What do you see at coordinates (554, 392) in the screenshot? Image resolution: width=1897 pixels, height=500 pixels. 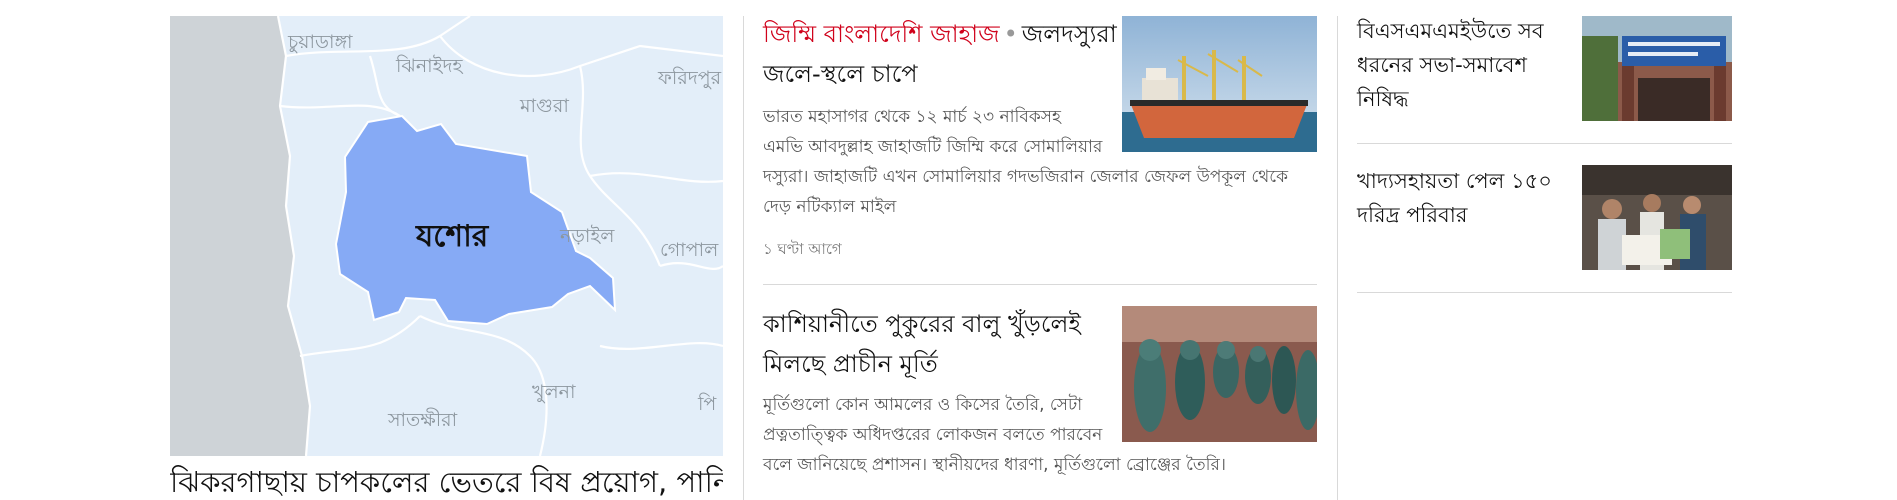 I see `map-label-khulna: খুলনা` at bounding box center [554, 392].